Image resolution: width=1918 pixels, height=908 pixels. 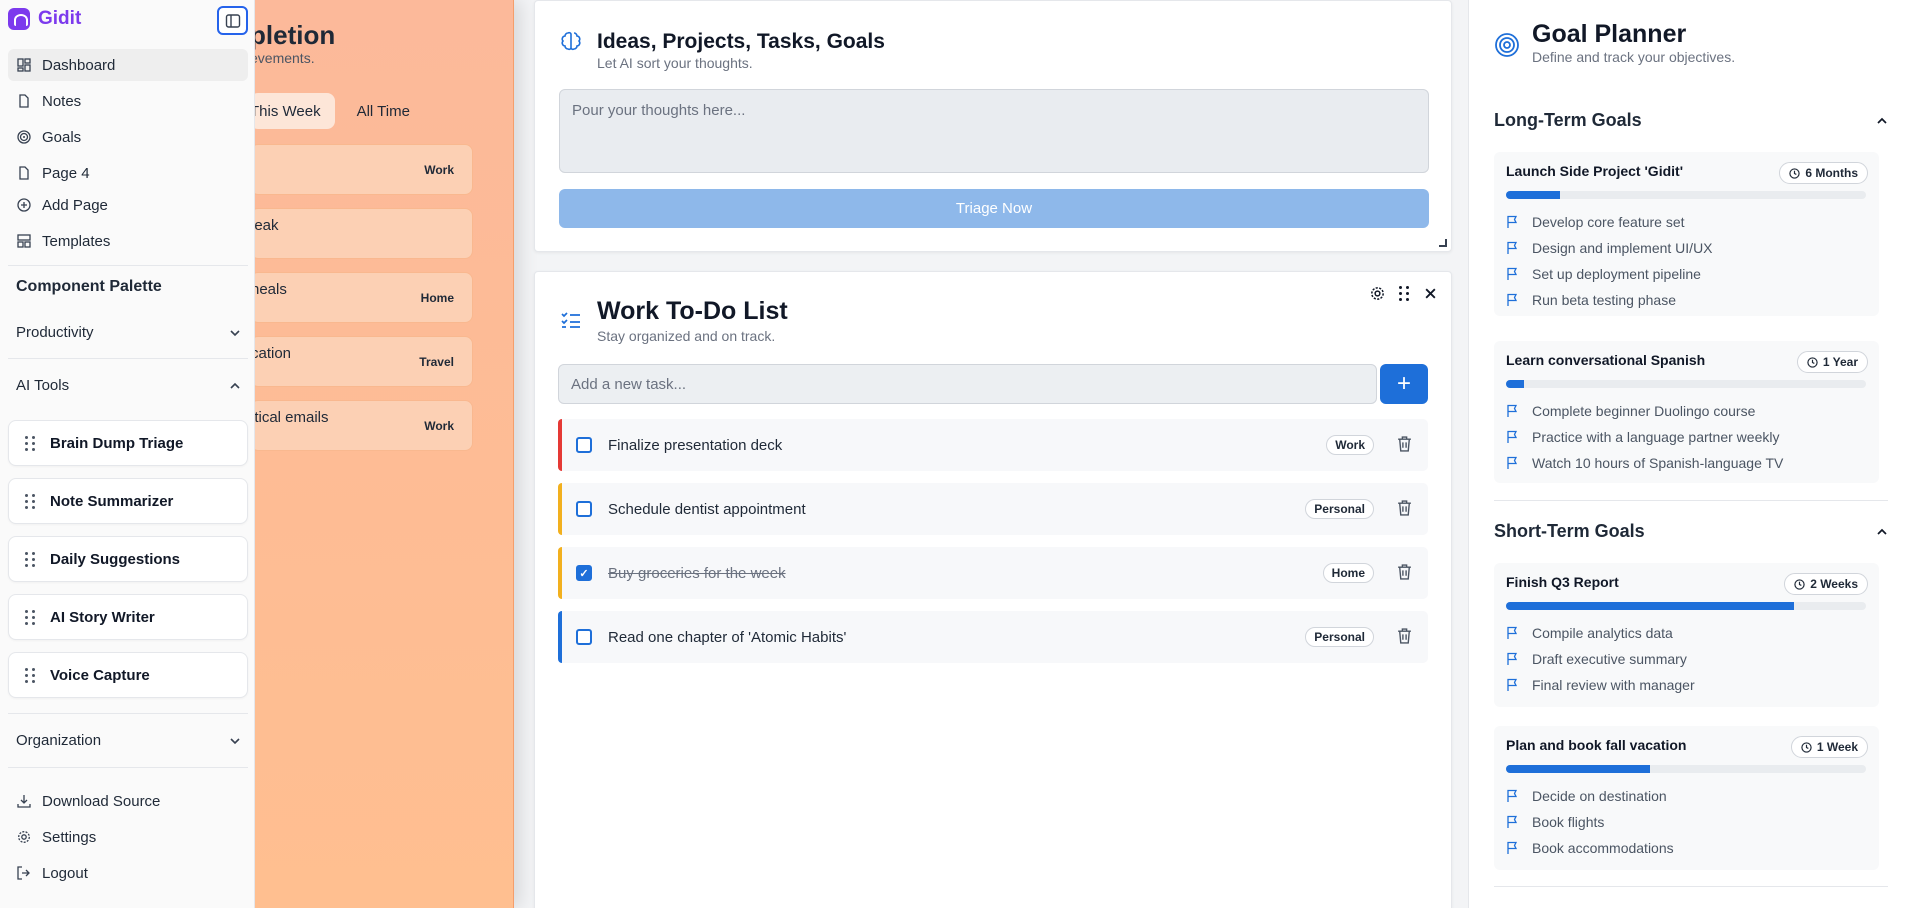 What do you see at coordinates (1603, 848) in the screenshot?
I see `step-text: Book accommodations` at bounding box center [1603, 848].